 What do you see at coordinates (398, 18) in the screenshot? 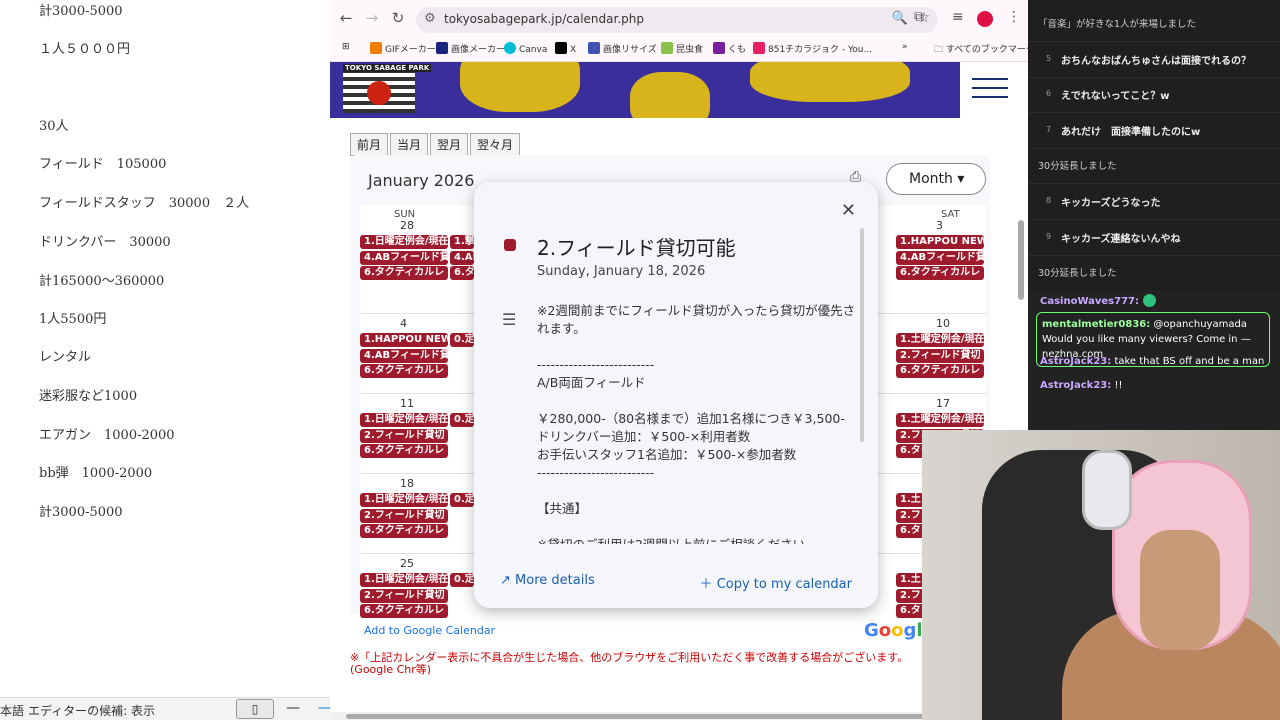
I see `reload-icon: ↻` at bounding box center [398, 18].